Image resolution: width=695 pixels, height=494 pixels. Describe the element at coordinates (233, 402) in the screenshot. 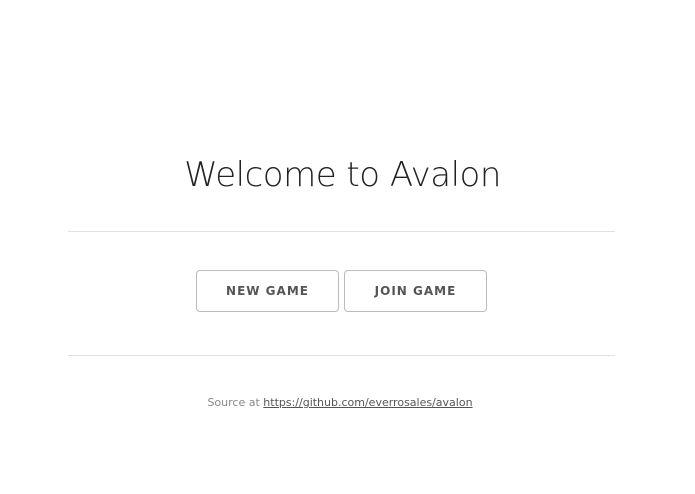

I see `source-prefix: Source at` at that location.